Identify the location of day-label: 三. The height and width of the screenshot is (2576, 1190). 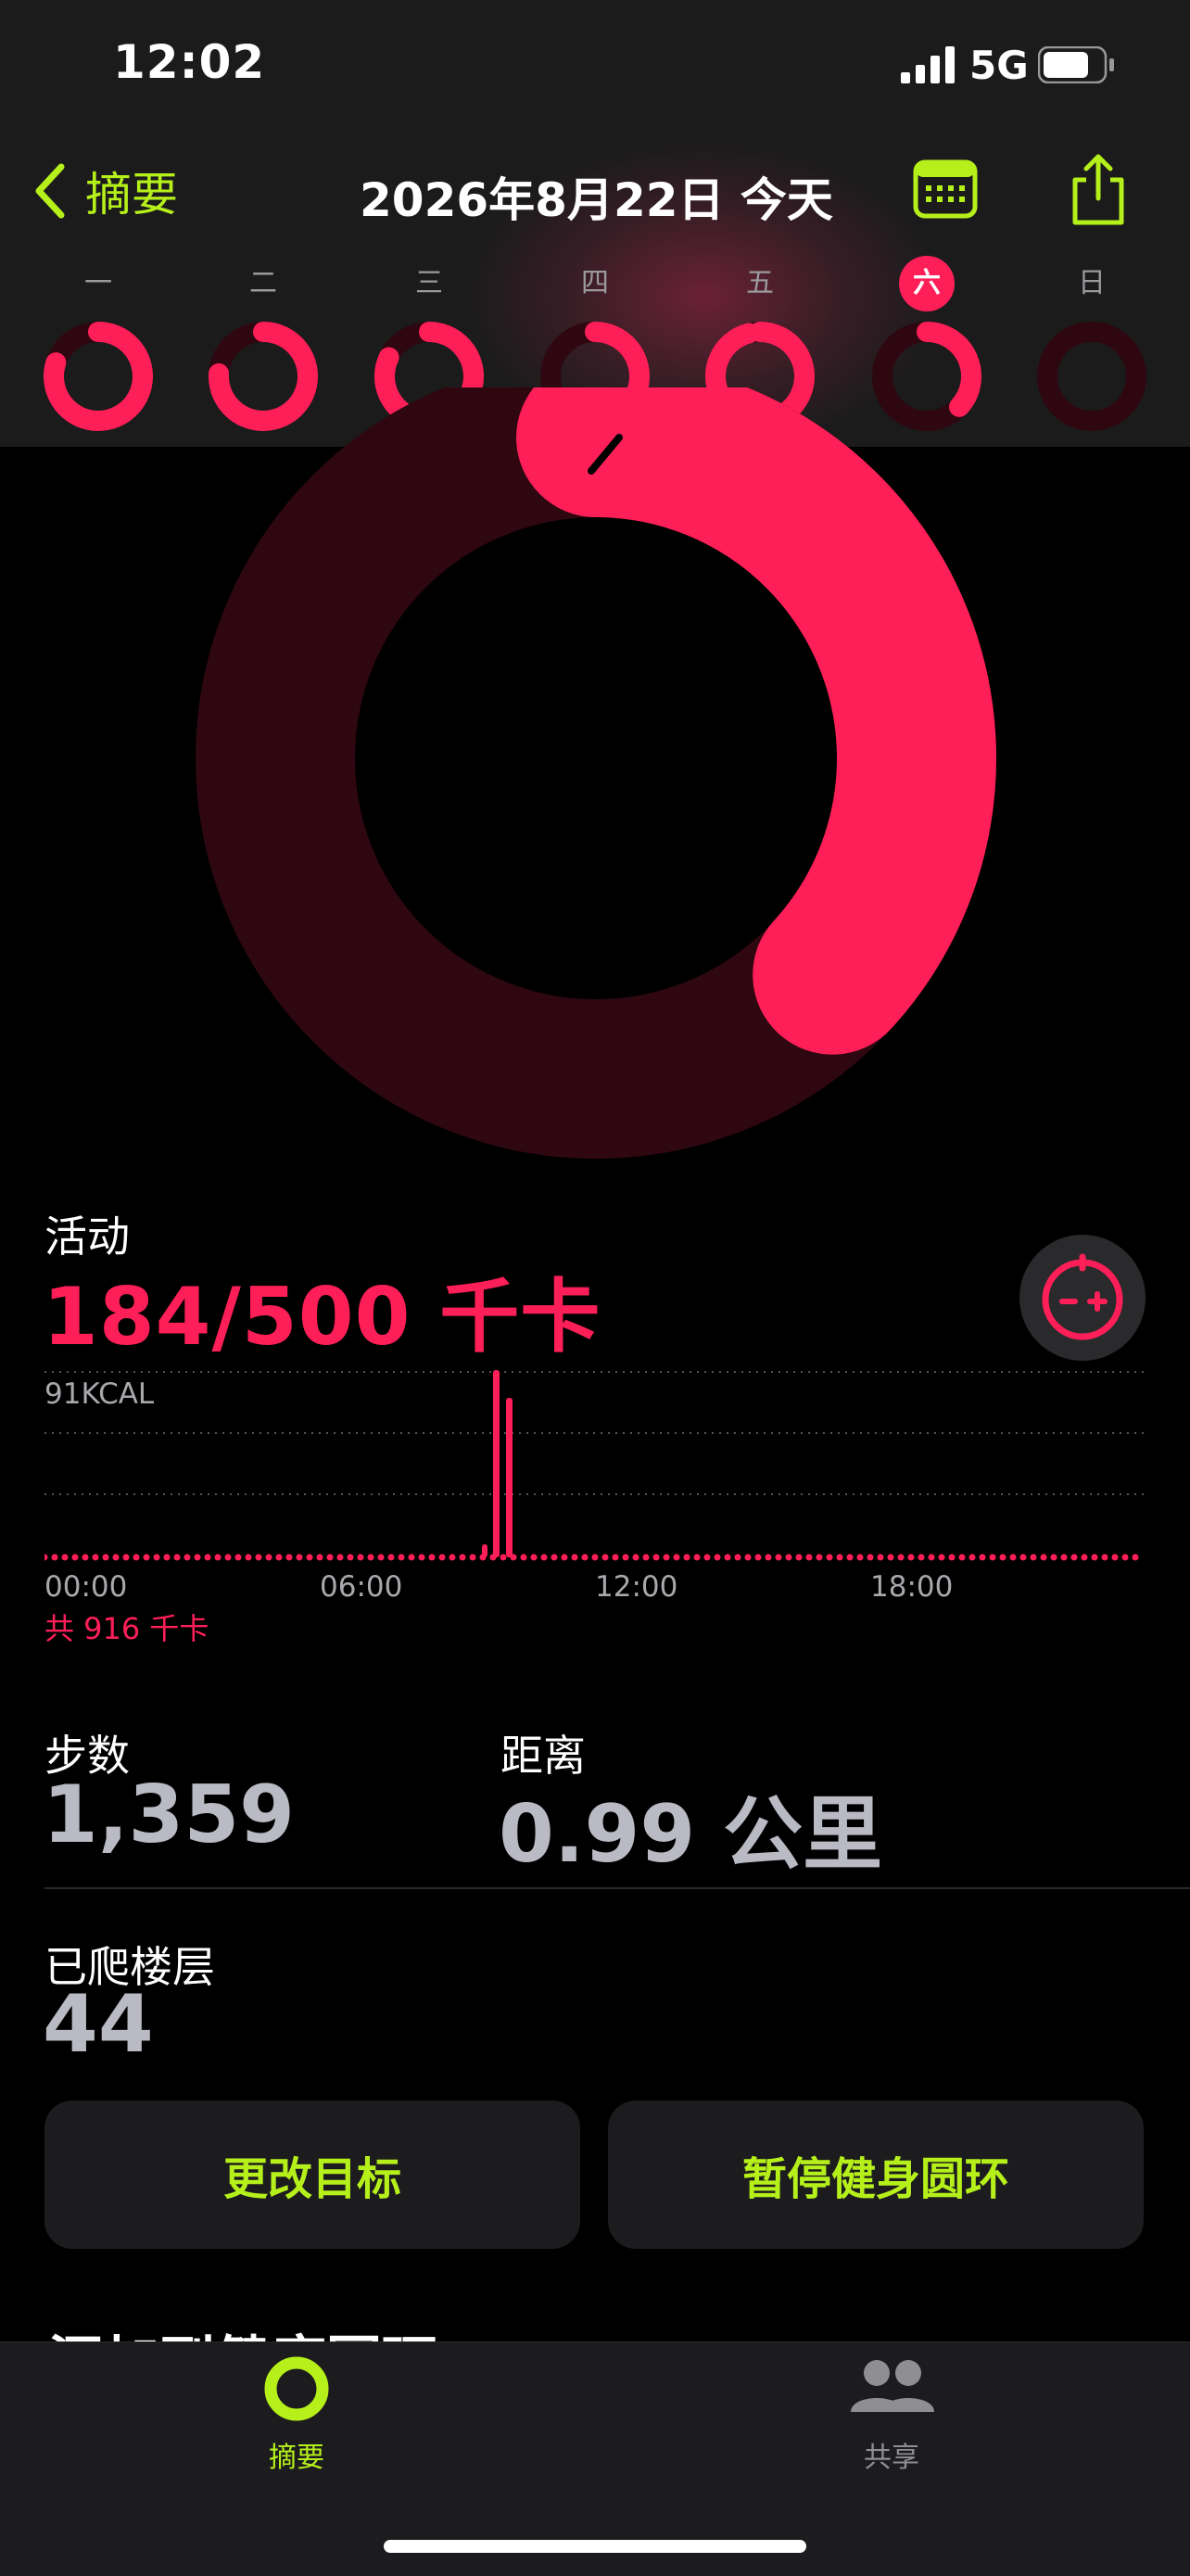
(429, 283).